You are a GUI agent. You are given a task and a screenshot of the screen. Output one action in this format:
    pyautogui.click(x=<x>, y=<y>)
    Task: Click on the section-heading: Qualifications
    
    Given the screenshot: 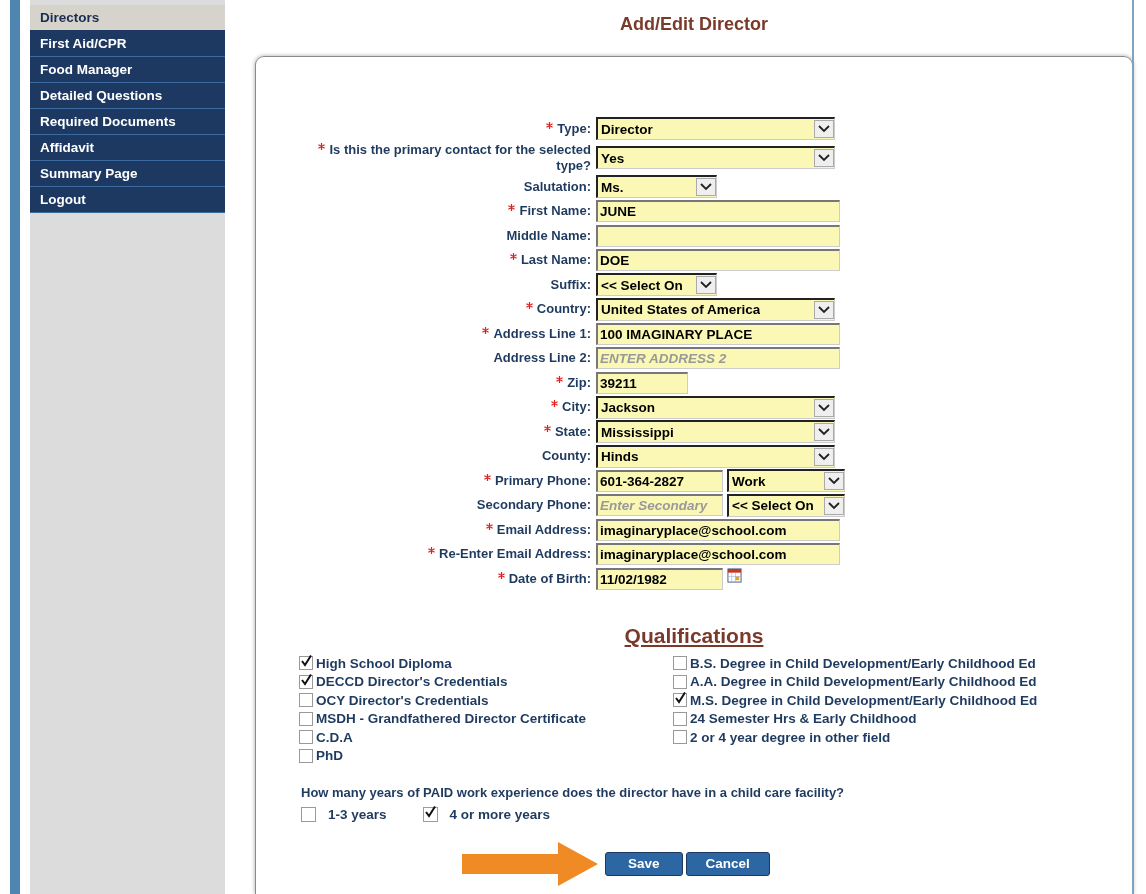 What is the action you would take?
    pyautogui.click(x=694, y=636)
    